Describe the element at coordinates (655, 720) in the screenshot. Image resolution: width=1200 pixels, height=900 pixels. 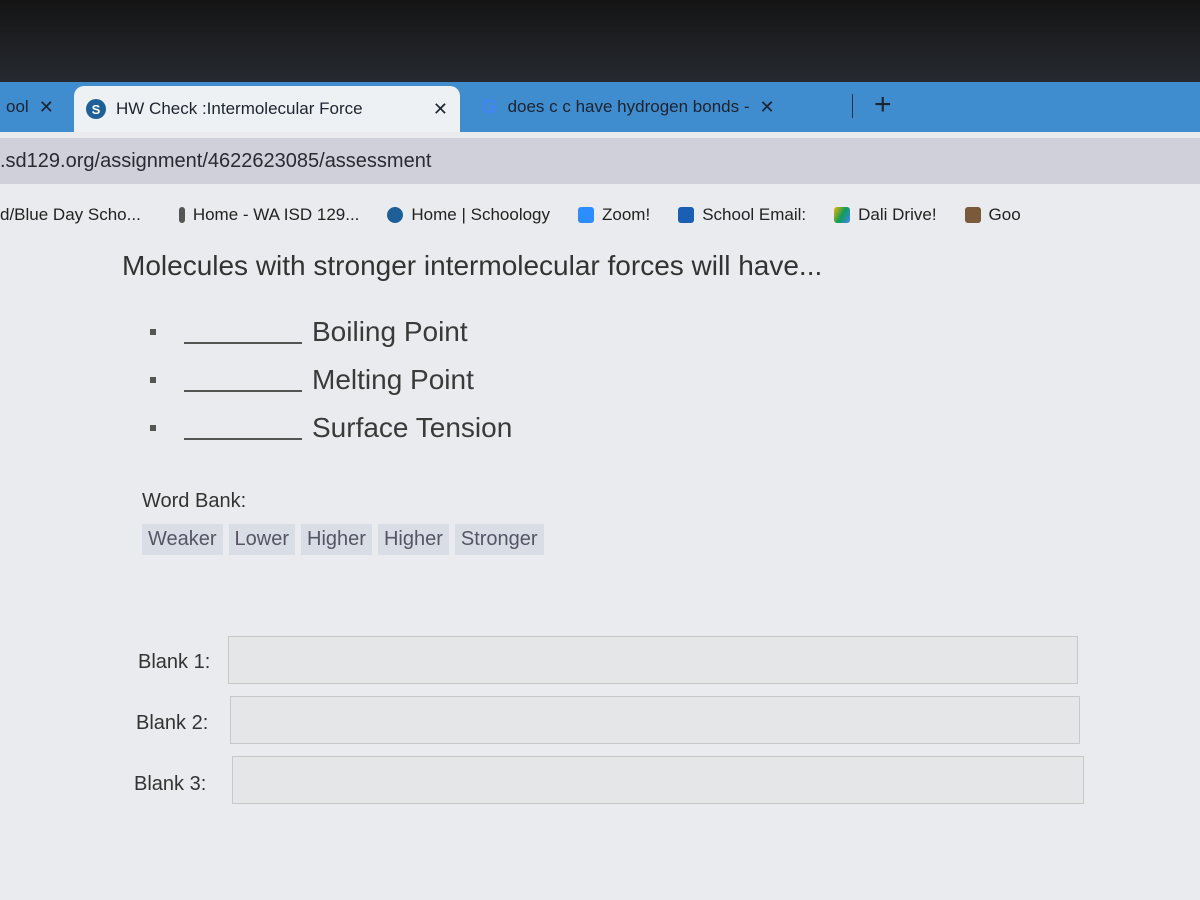
I see `blank-2-input` at that location.